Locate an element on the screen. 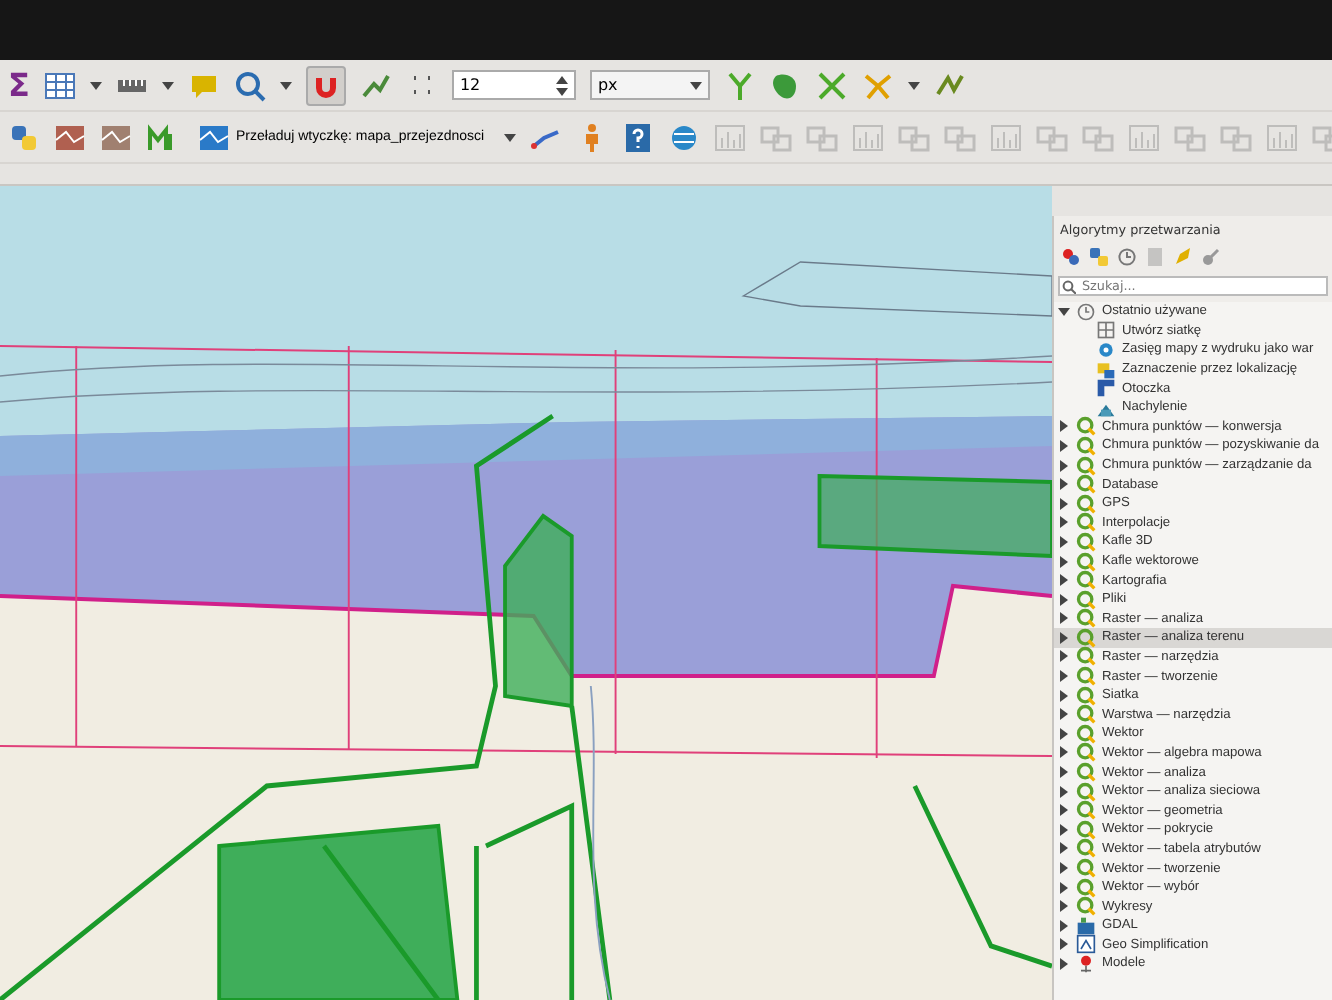 This screenshot has height=1000, width=1332. unit-dropdown: px is located at coordinates (649, 85).